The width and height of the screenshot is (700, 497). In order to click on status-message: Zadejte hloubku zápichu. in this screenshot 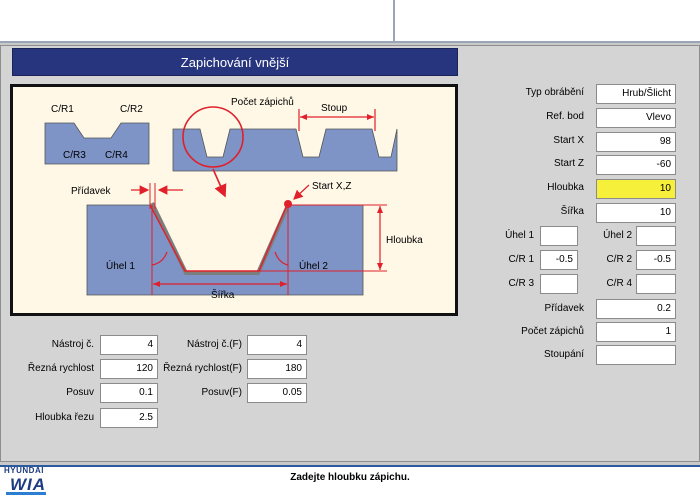, I will do `click(350, 477)`.